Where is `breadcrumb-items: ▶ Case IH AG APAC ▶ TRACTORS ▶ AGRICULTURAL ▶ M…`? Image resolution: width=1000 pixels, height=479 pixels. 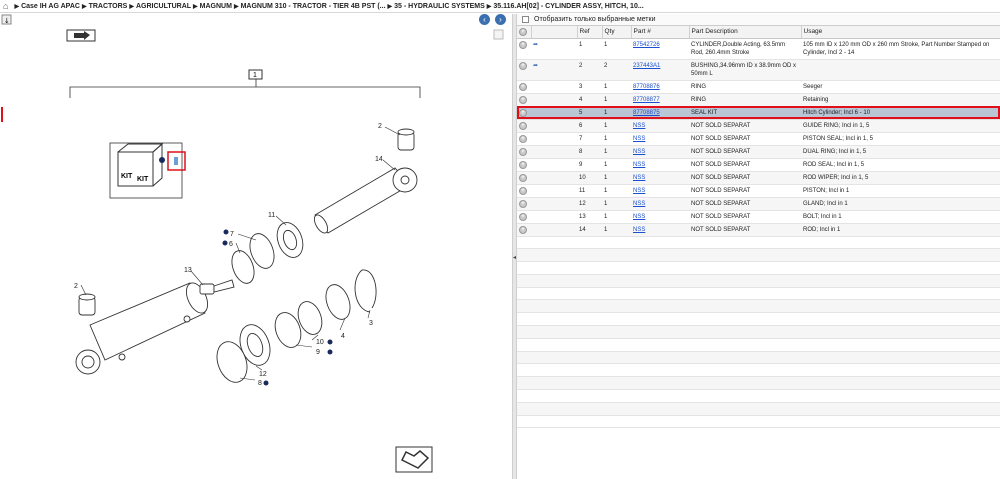 breadcrumb-items: ▶ Case IH AG APAC ▶ TRACTORS ▶ AGRICULTURAL ▶ M… is located at coordinates (327, 6).